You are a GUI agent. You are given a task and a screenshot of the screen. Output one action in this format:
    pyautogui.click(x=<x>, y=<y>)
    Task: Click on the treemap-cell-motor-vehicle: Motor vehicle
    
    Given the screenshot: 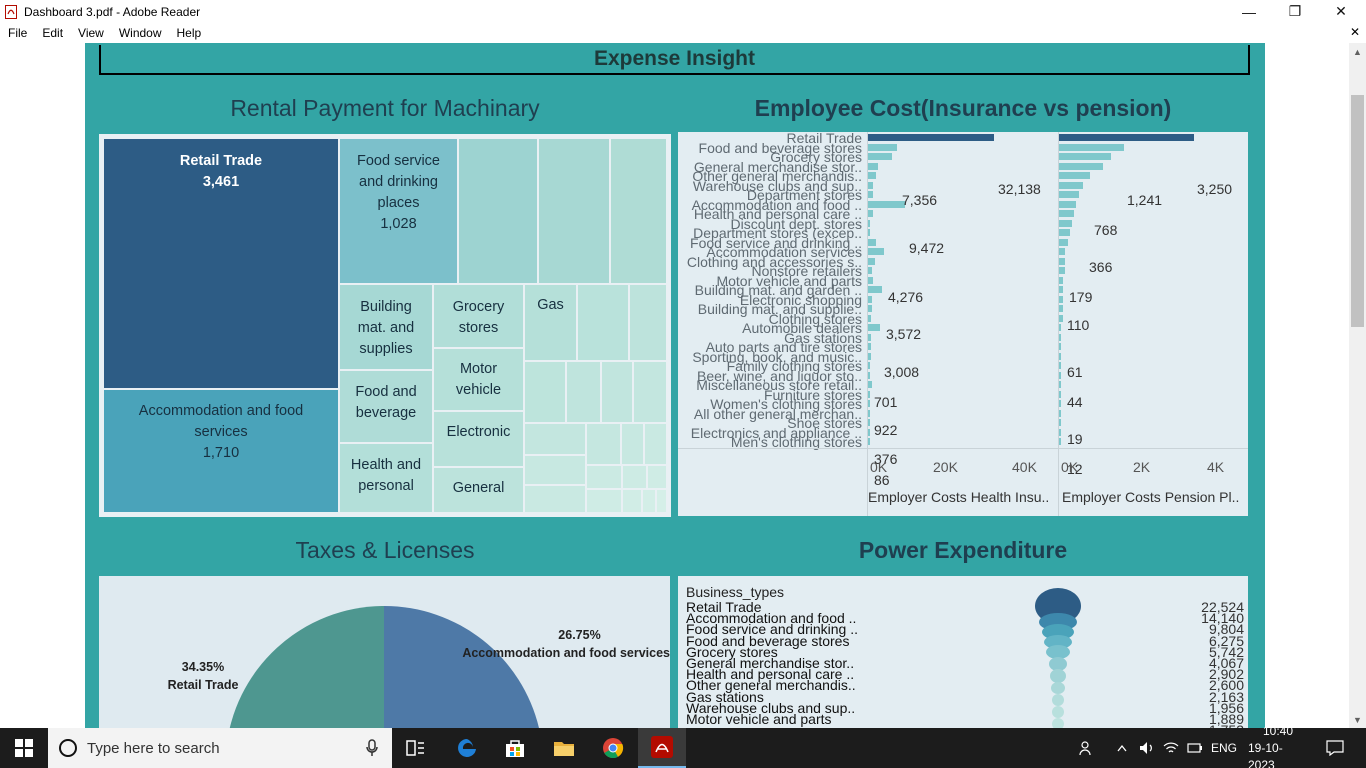 What is the action you would take?
    pyautogui.click(x=478, y=379)
    